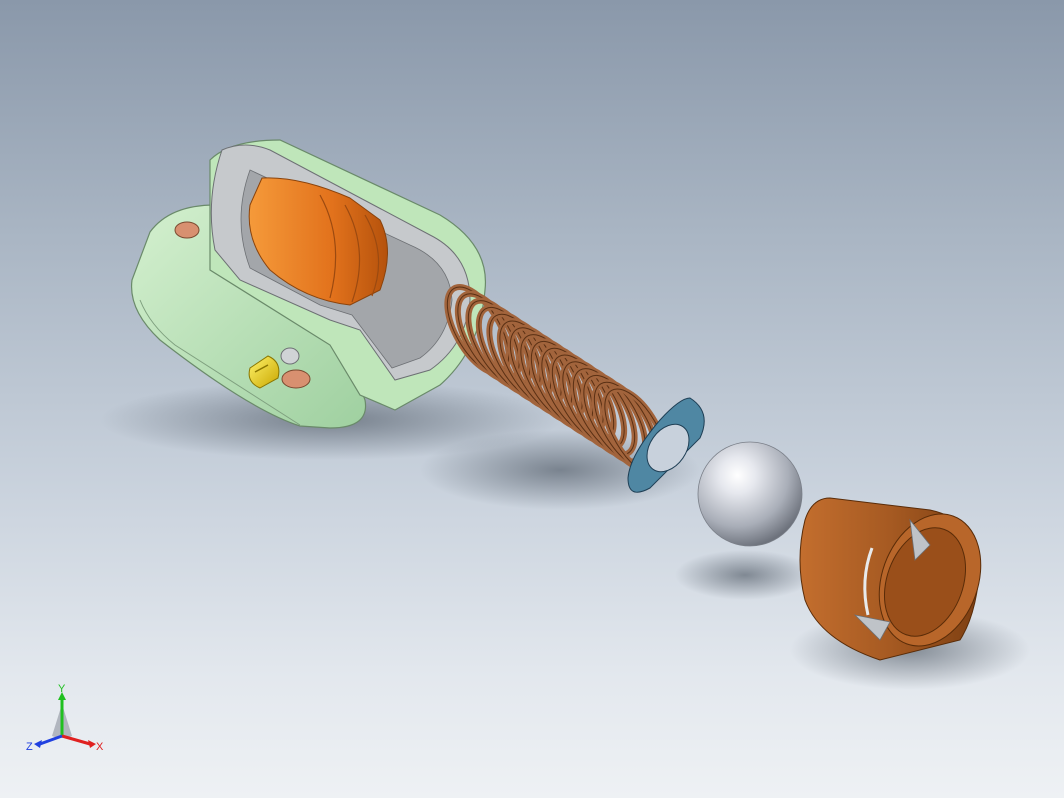 This screenshot has height=798, width=1064. What do you see at coordinates (51, 740) in the screenshot?
I see `z-axis-arrow` at bounding box center [51, 740].